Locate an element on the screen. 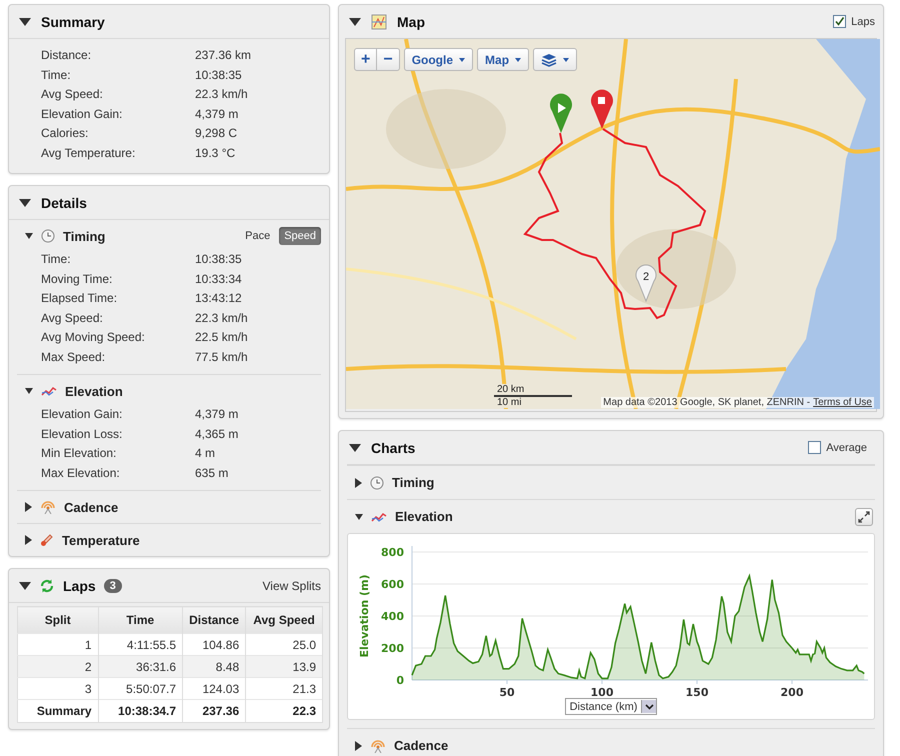  y-tick-label: 0 is located at coordinates (400, 680).